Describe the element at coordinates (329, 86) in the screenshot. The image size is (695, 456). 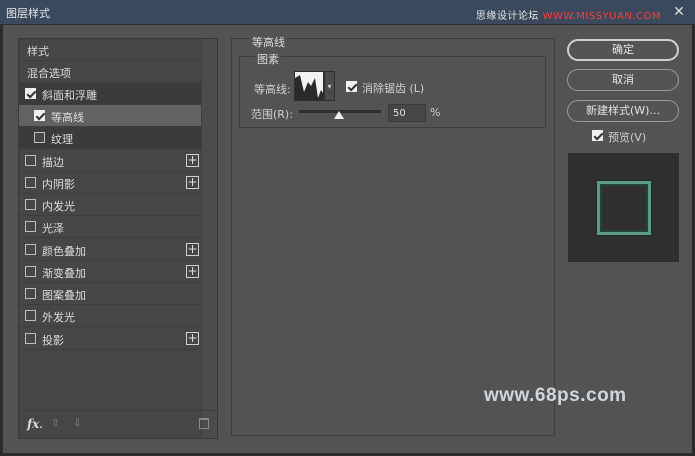
I see `chevron-down-icon: ▾` at that location.